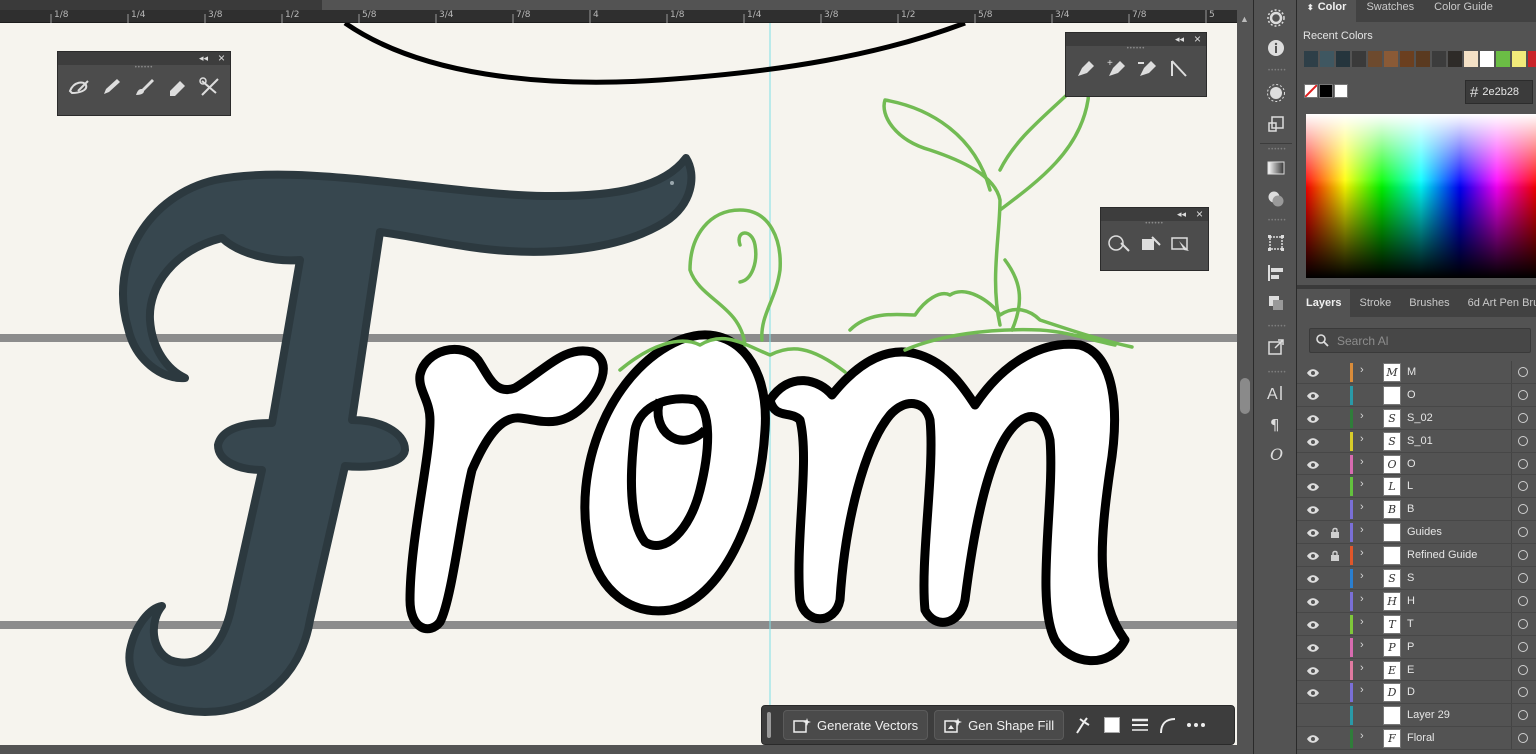 This screenshot has height=754, width=1536. What do you see at coordinates (1084, 725) in the screenshot?
I see `recolor-icon` at bounding box center [1084, 725].